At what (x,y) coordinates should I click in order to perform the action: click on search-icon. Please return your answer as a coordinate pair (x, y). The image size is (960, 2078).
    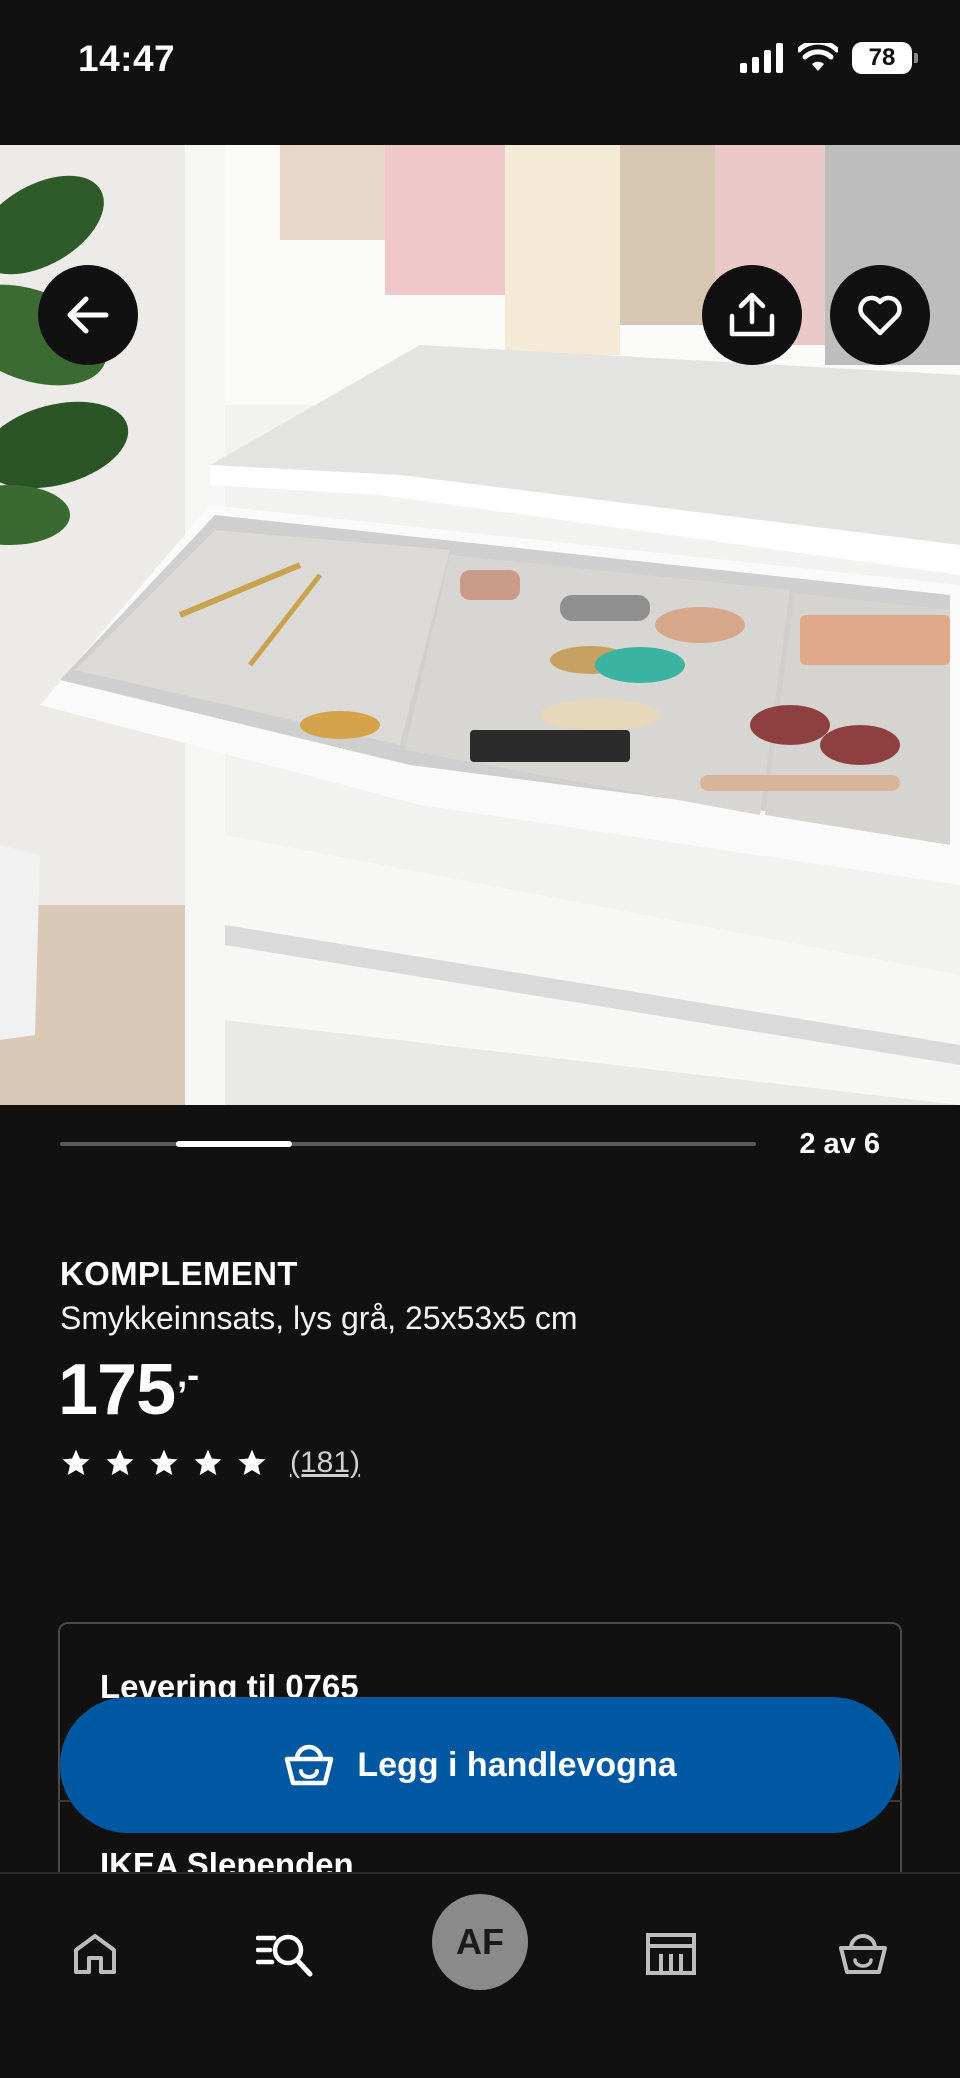
    Looking at the image, I should click on (284, 1955).